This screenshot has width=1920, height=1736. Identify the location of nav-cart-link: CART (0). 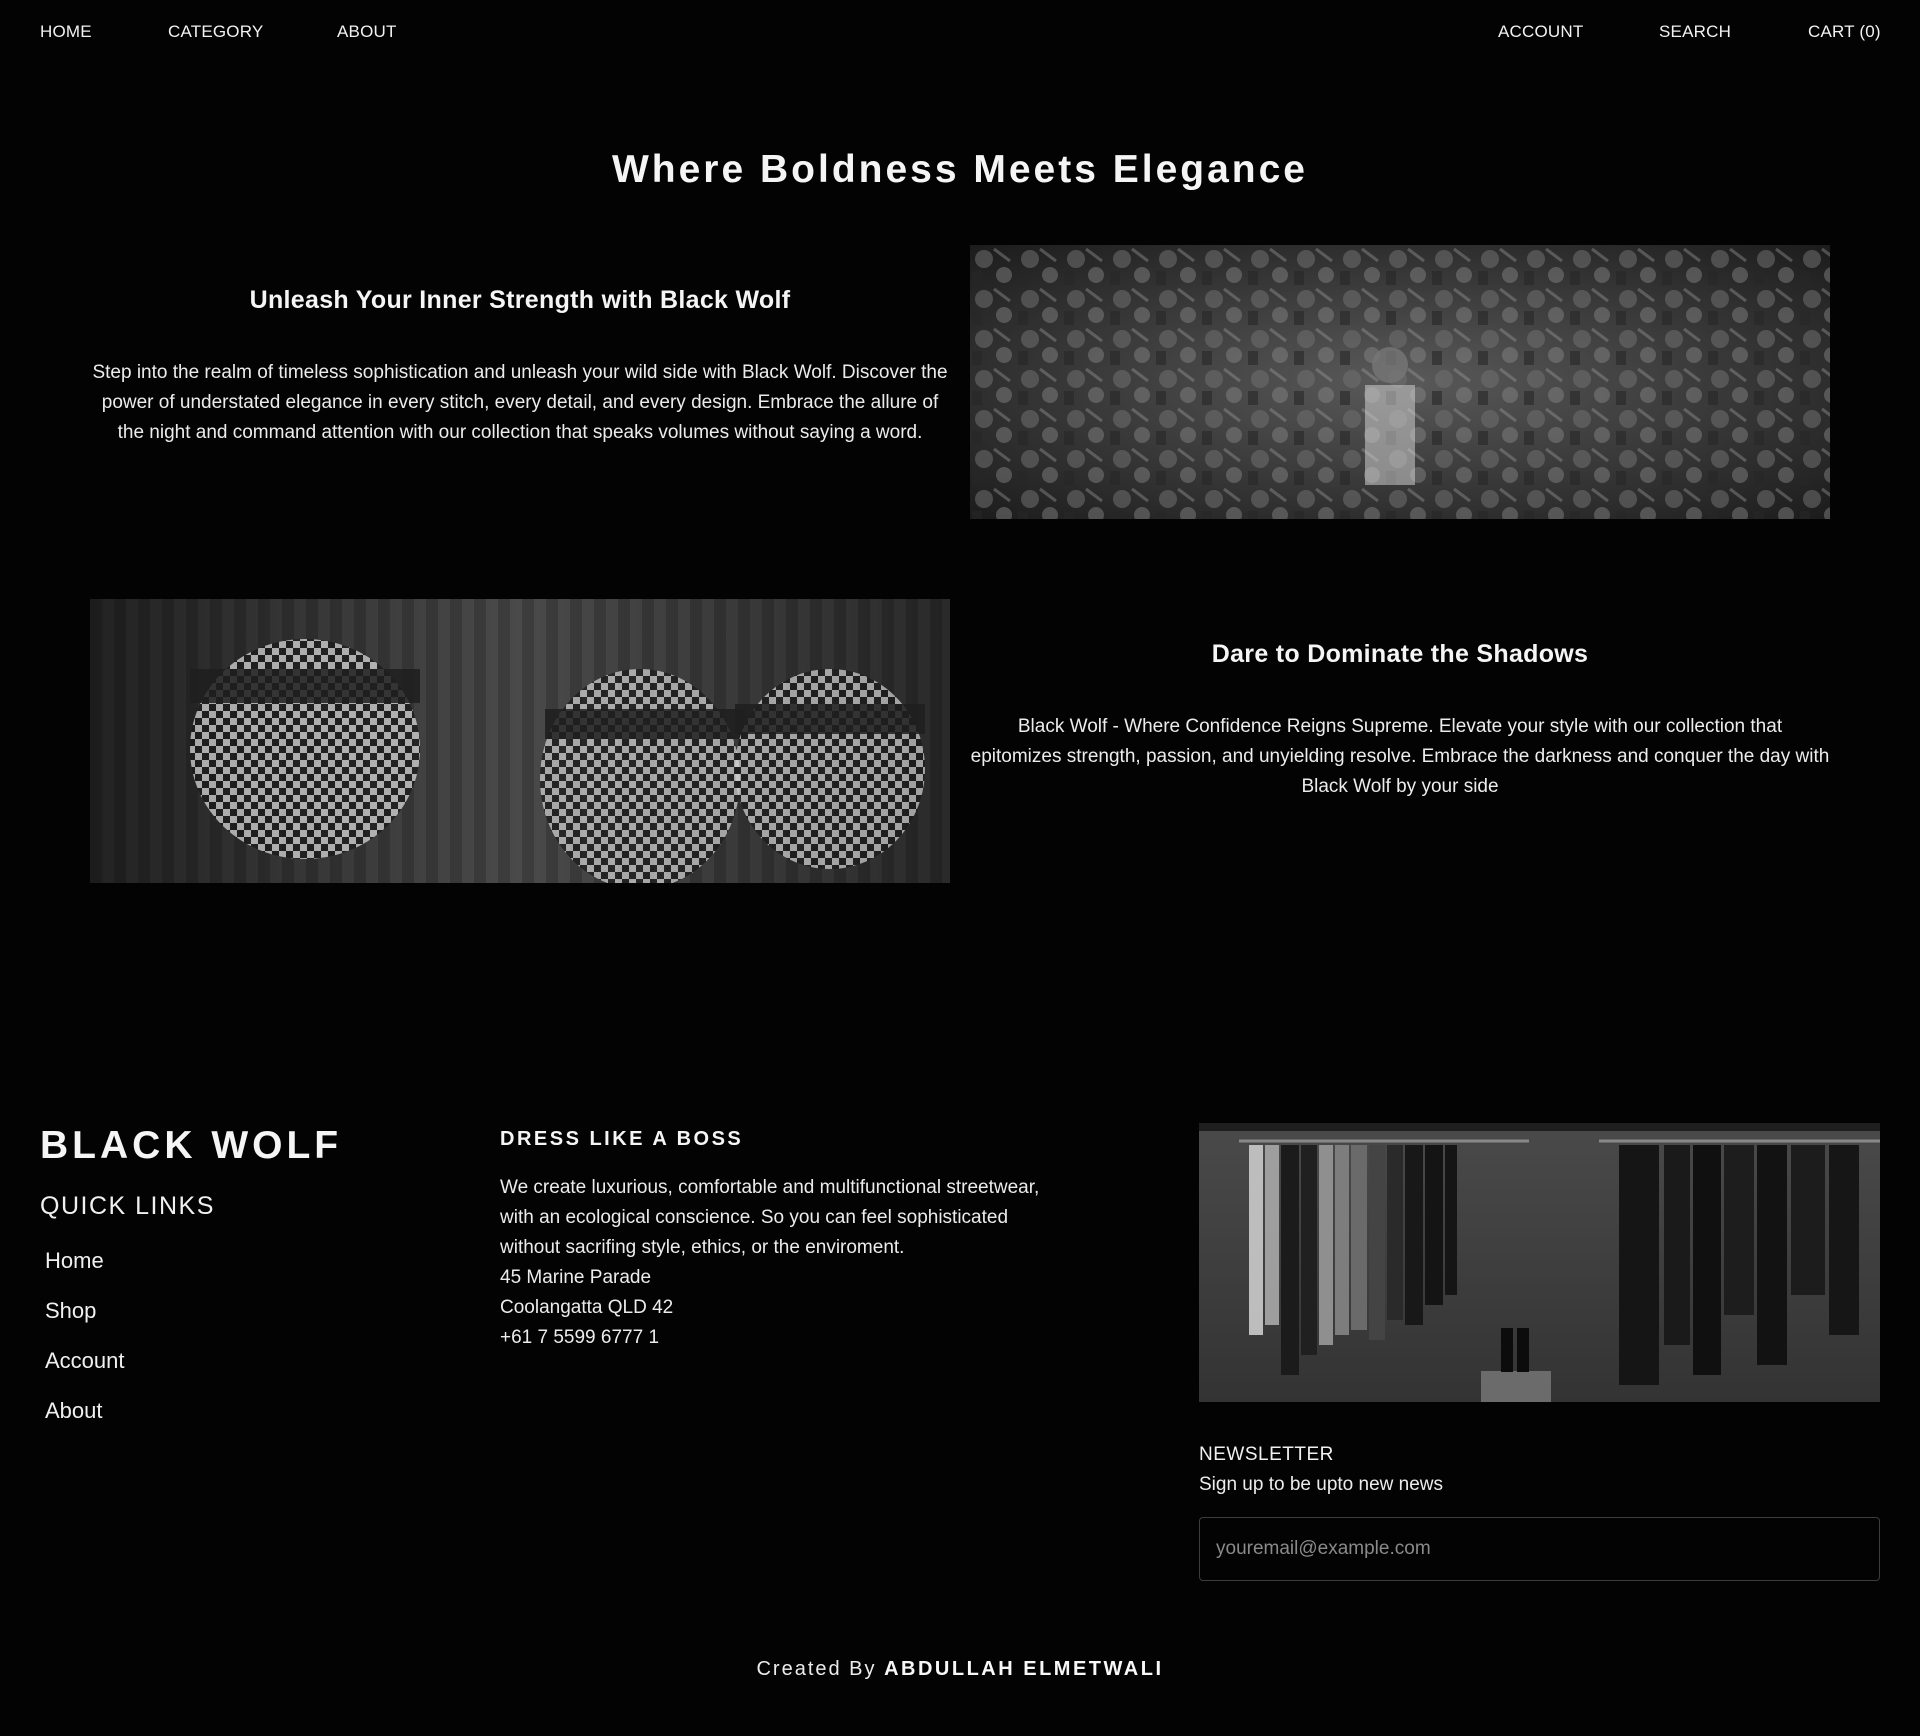
(1844, 32).